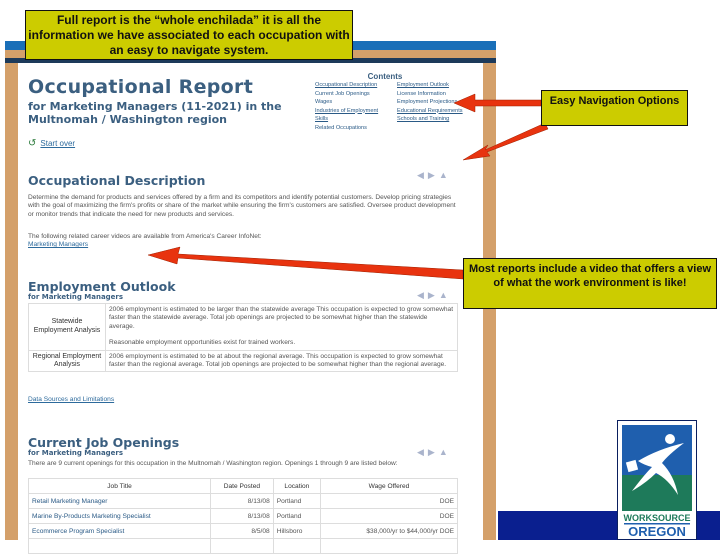 This screenshot has height=554, width=720. I want to click on frame-left-border, so click(11, 301).